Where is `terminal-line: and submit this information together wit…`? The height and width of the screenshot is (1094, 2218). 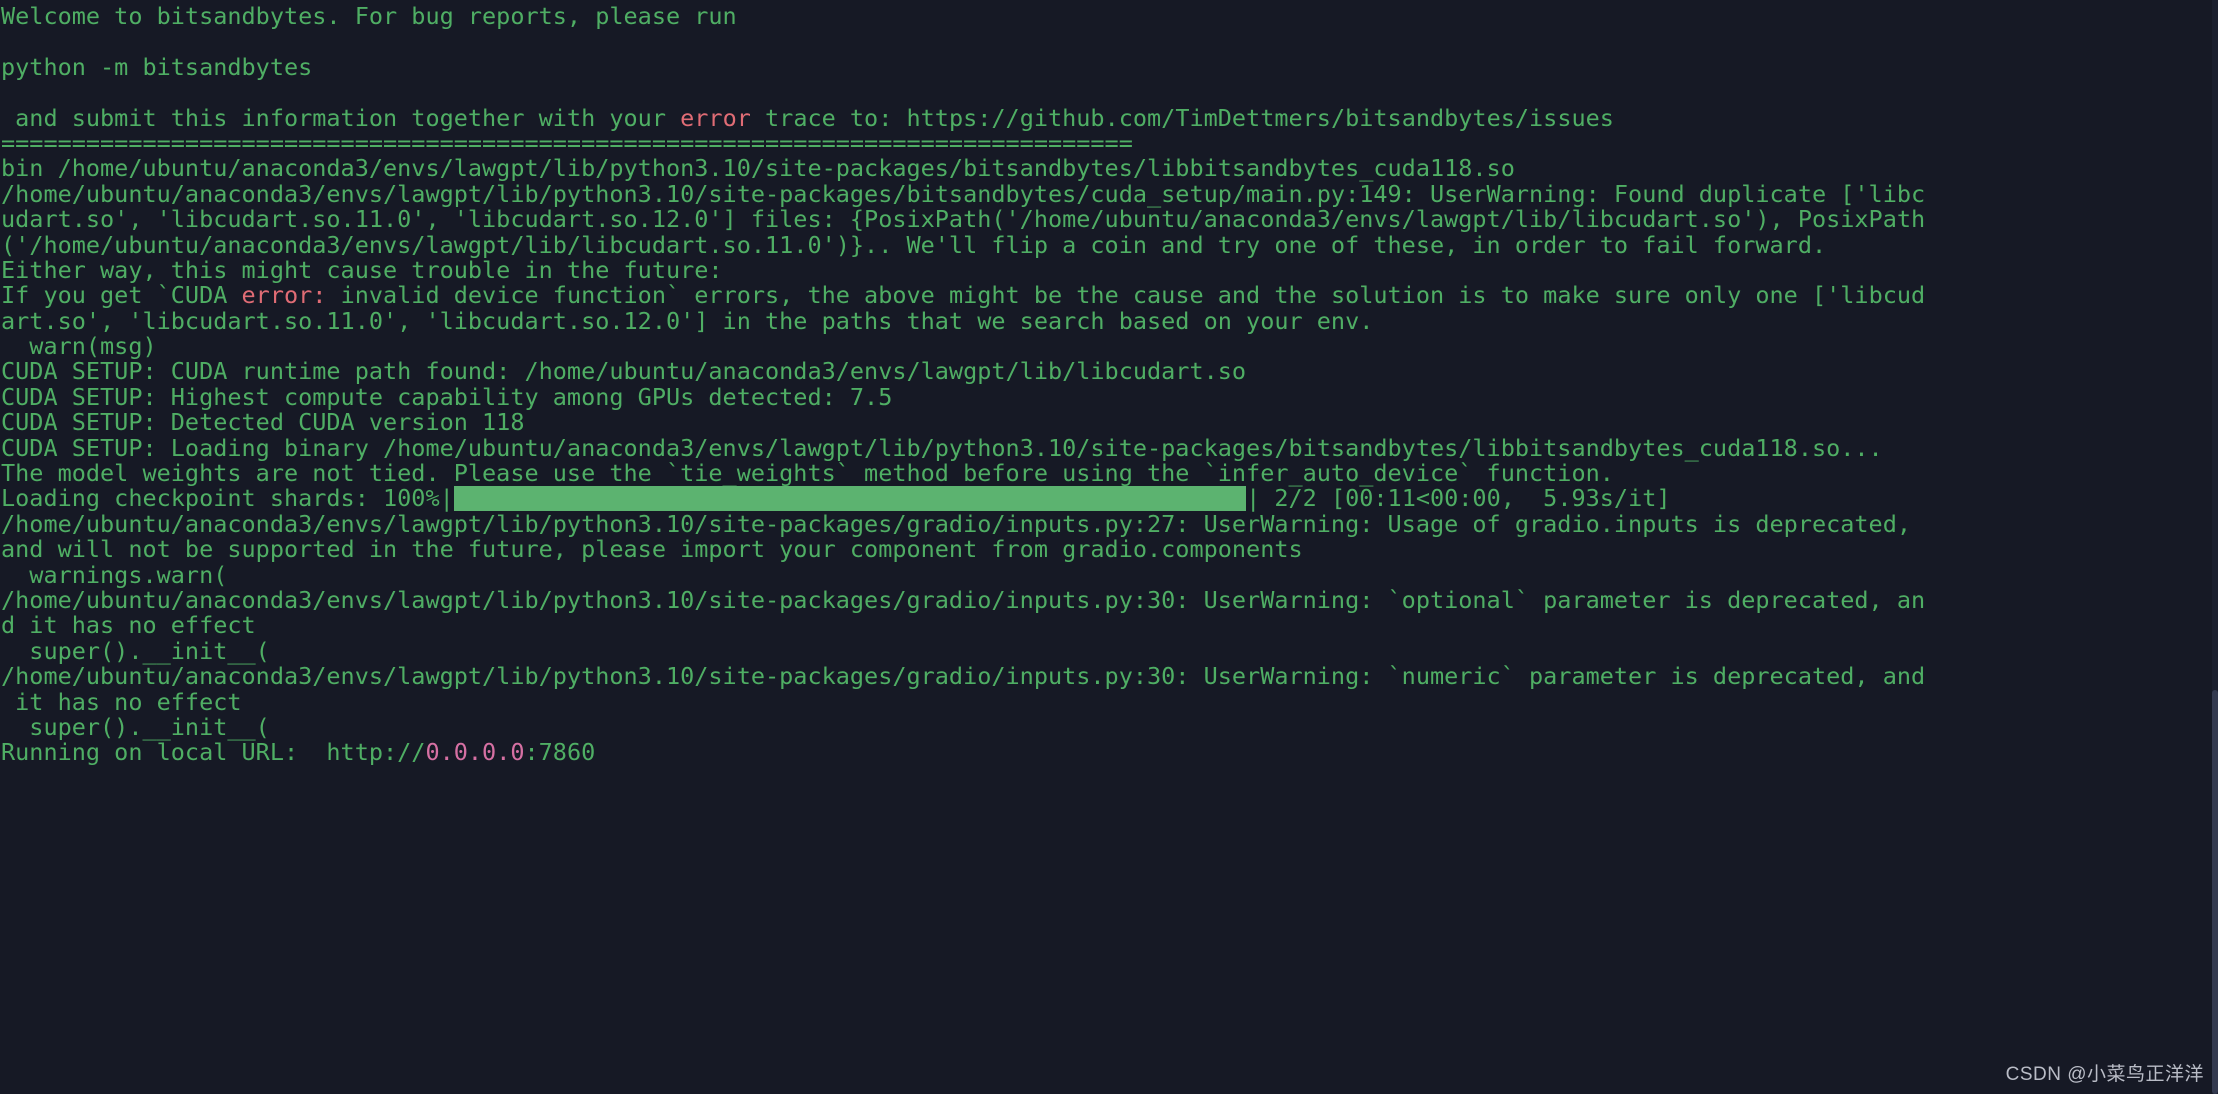
terminal-line: and submit this information together wit… is located at coordinates (1109, 117).